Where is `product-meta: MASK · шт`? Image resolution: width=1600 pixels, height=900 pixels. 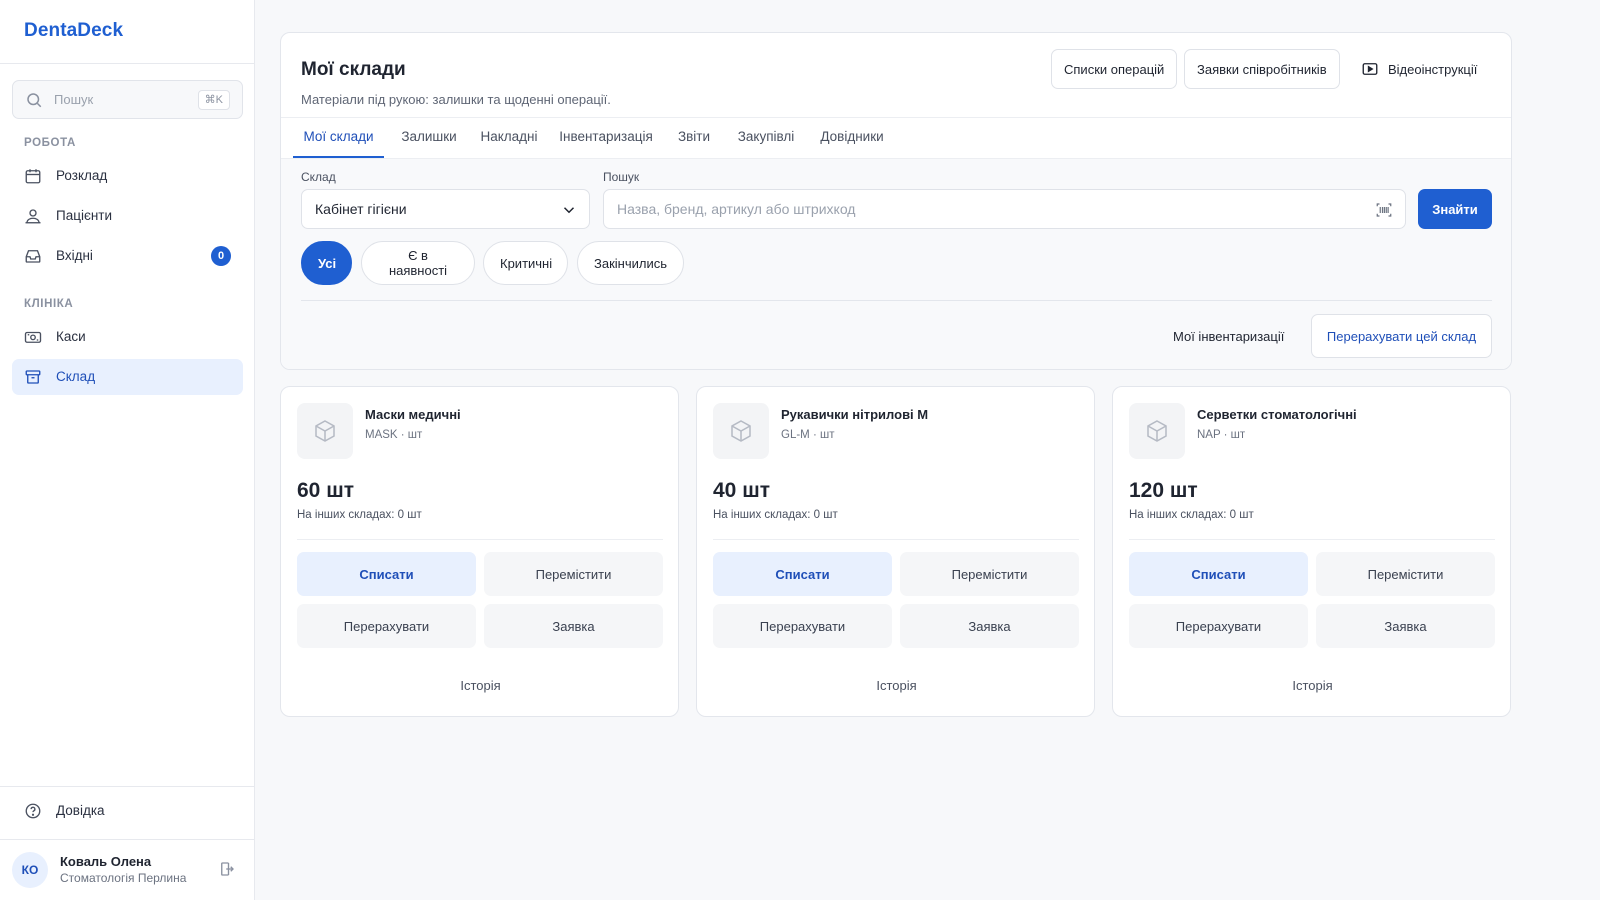 product-meta: MASK · шт is located at coordinates (394, 435).